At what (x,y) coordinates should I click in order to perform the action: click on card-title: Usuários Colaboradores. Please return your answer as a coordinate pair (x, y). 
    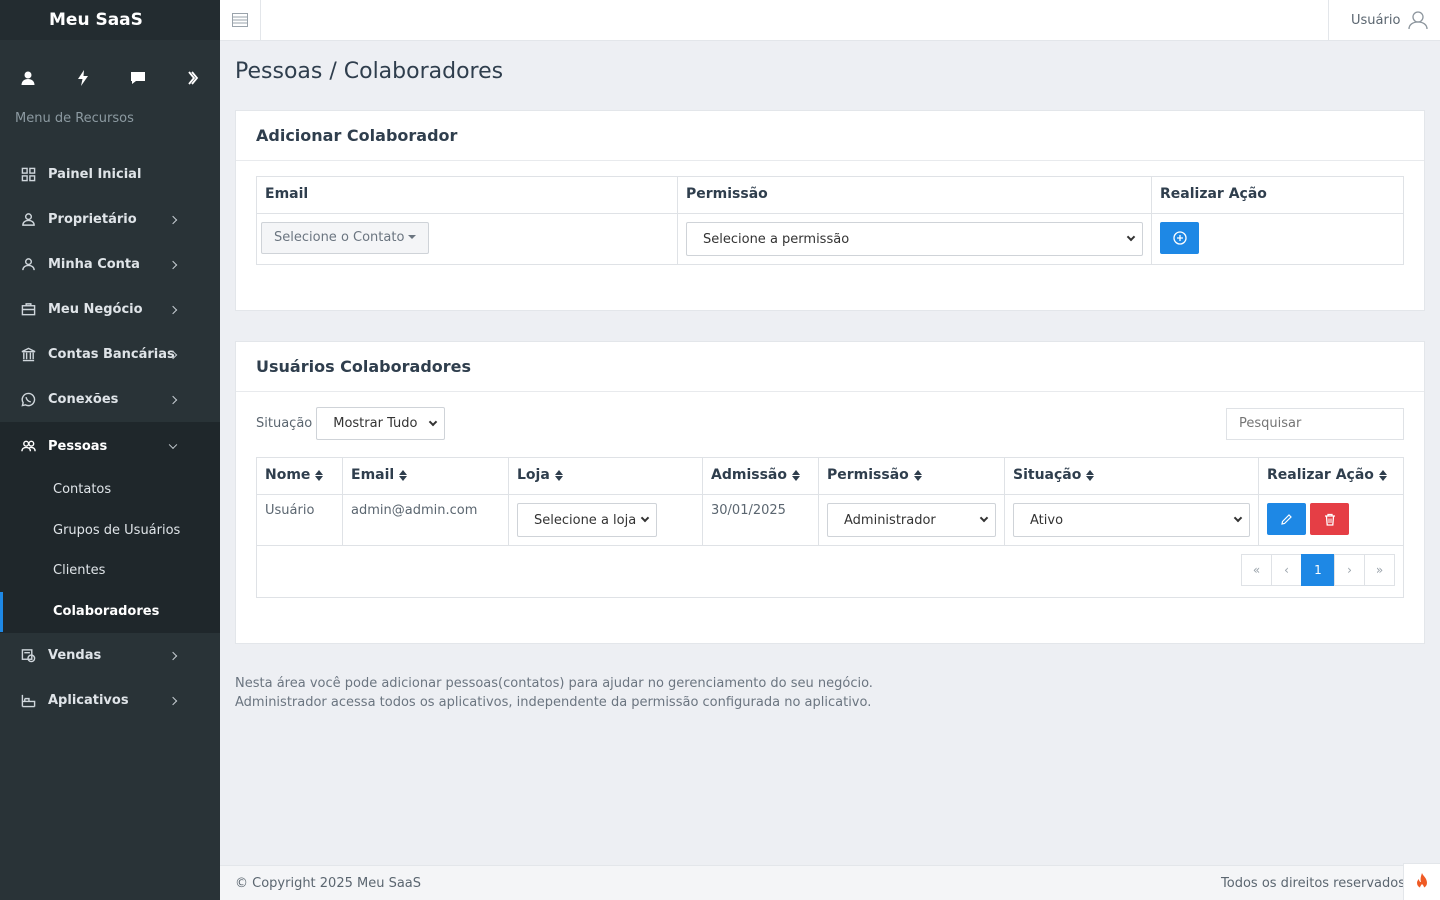
    Looking at the image, I should click on (830, 367).